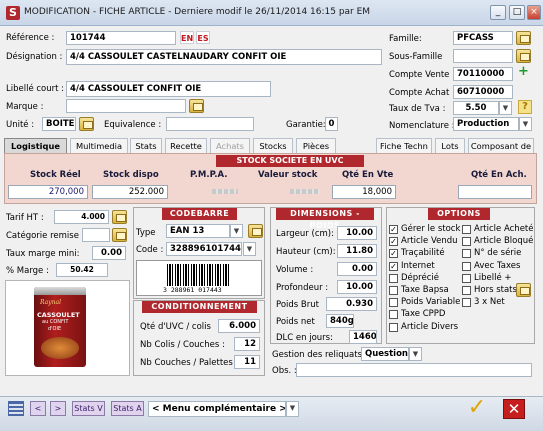  I want to click on taux-marge-input: 0.00, so click(109, 253).